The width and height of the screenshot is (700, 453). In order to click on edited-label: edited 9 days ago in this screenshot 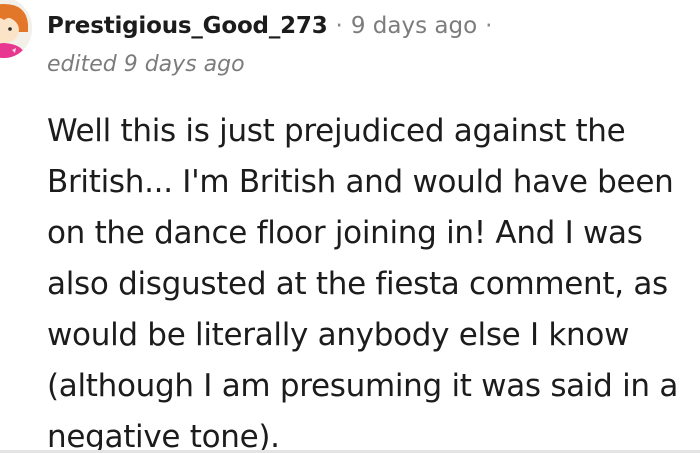, I will do `click(146, 64)`.